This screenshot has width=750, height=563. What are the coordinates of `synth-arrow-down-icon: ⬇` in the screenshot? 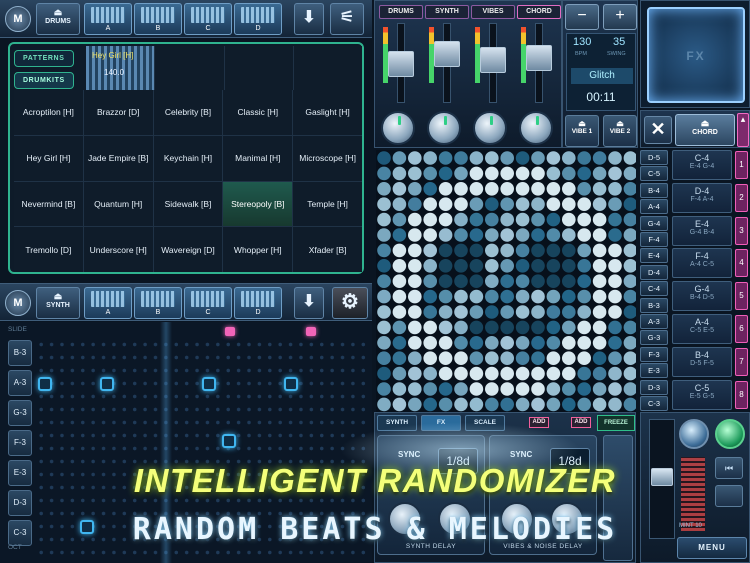 It's located at (309, 303).